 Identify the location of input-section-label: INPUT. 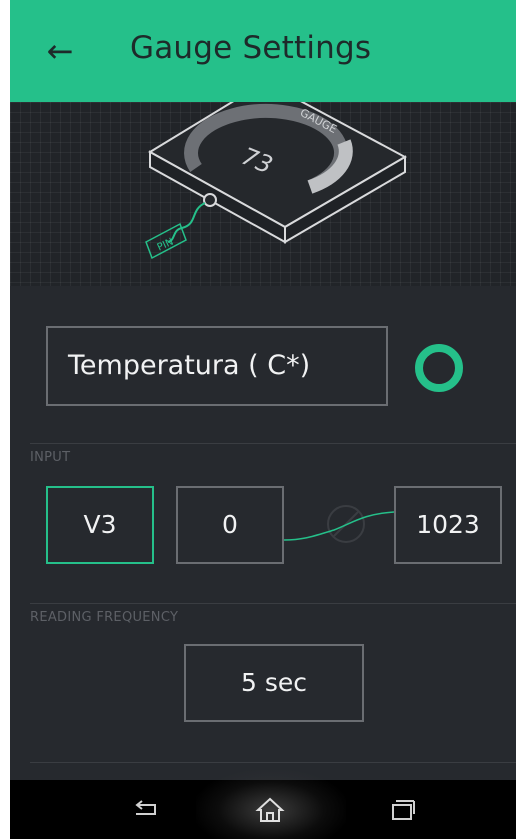
(50, 457).